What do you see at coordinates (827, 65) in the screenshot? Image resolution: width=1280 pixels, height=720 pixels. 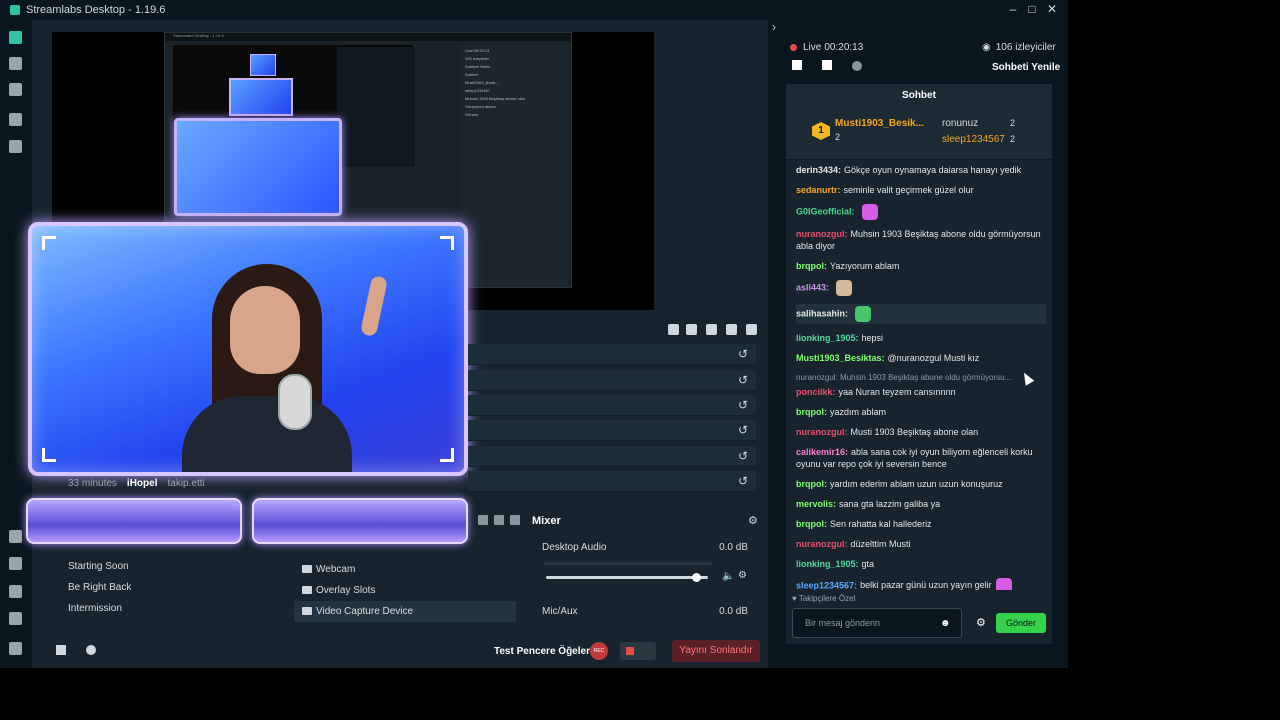 I see `video-icon` at bounding box center [827, 65].